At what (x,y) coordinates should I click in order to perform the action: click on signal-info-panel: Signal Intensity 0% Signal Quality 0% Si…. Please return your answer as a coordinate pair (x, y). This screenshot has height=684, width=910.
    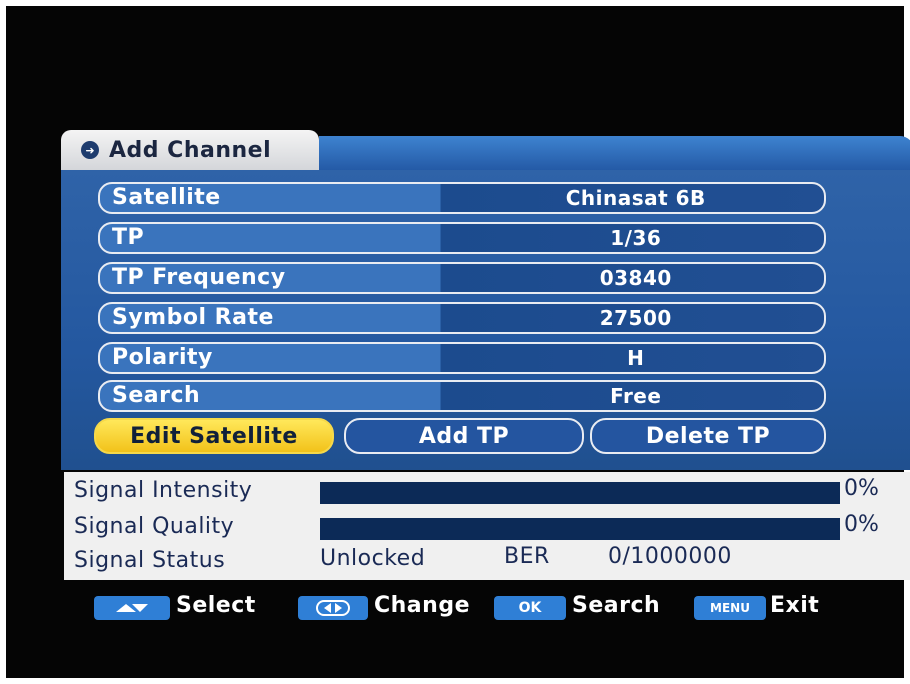
    Looking at the image, I should click on (487, 526).